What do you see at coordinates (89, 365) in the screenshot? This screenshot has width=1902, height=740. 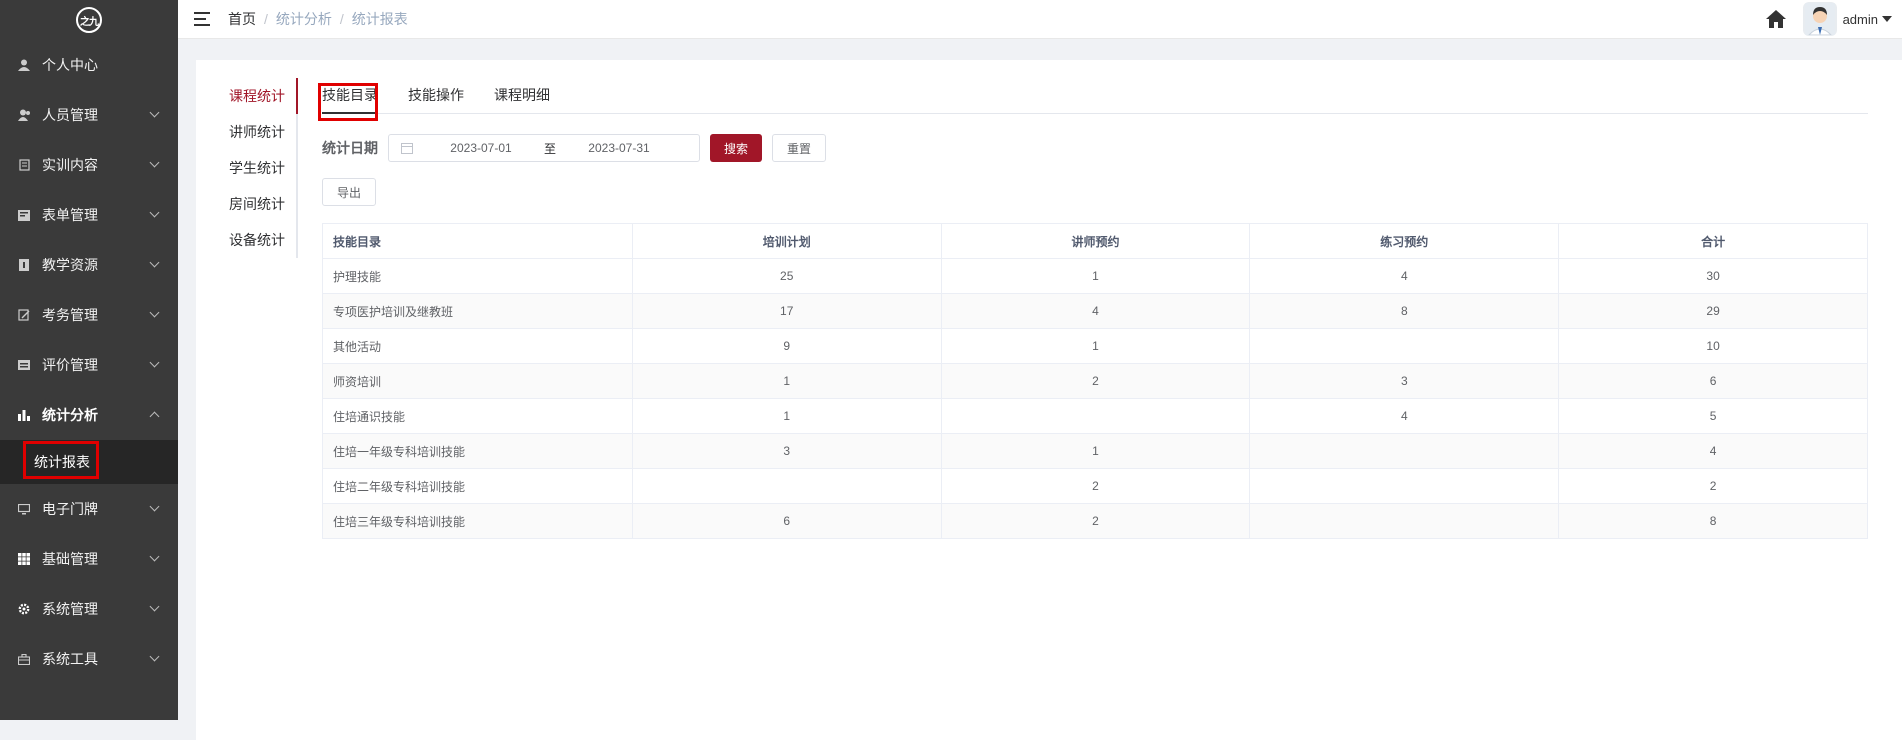 I see `sidebar-item-evaluation: 评价管理` at bounding box center [89, 365].